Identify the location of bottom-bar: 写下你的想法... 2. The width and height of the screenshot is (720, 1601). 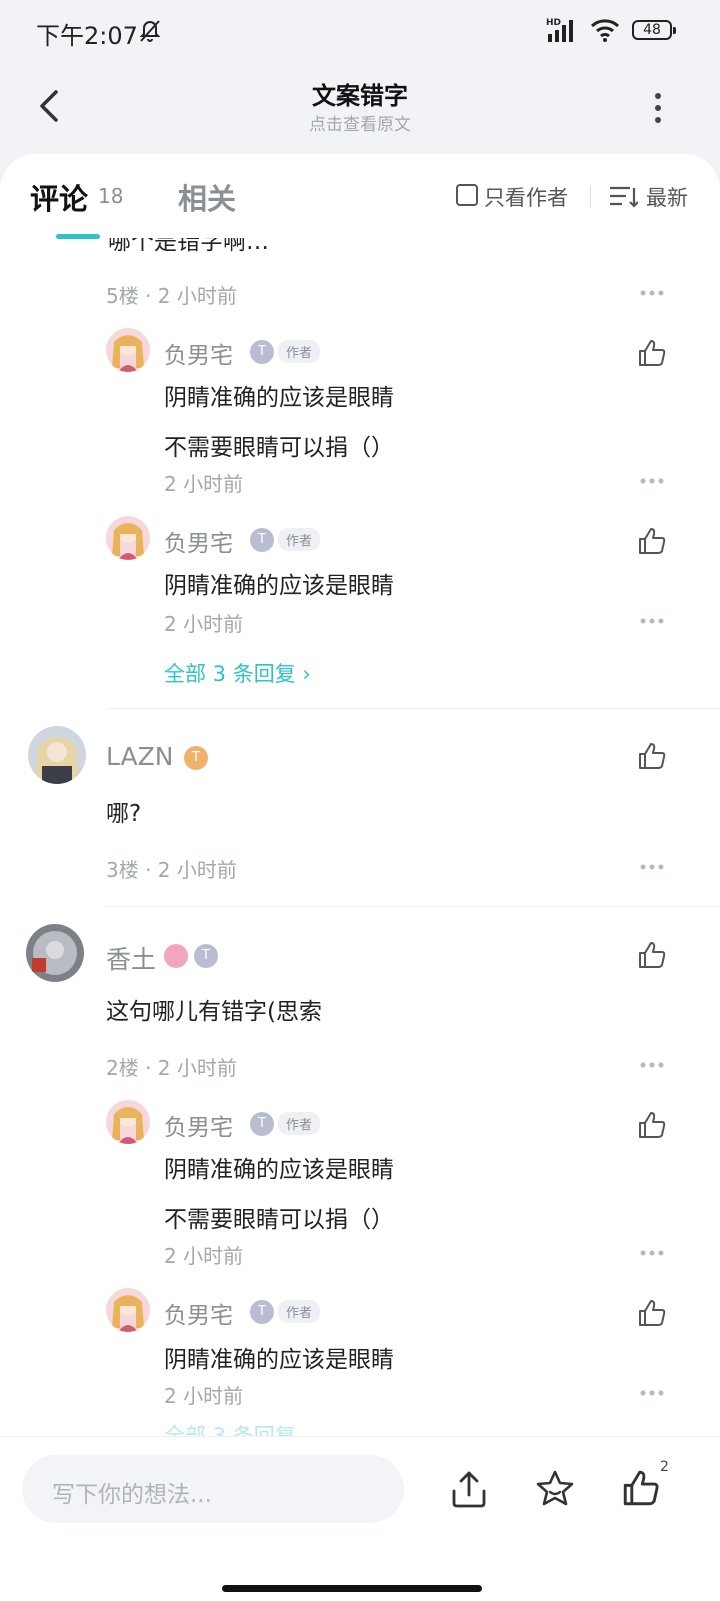
(360, 1518).